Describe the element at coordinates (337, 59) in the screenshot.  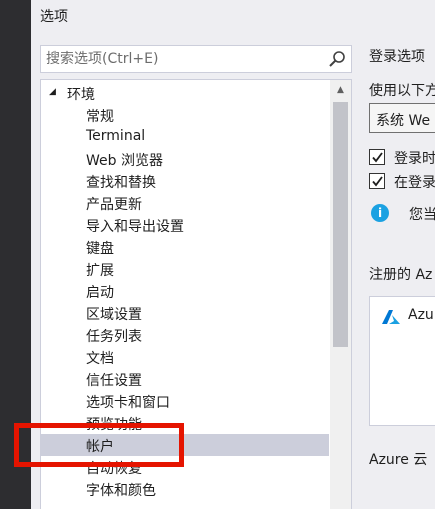
I see `search-icon` at that location.